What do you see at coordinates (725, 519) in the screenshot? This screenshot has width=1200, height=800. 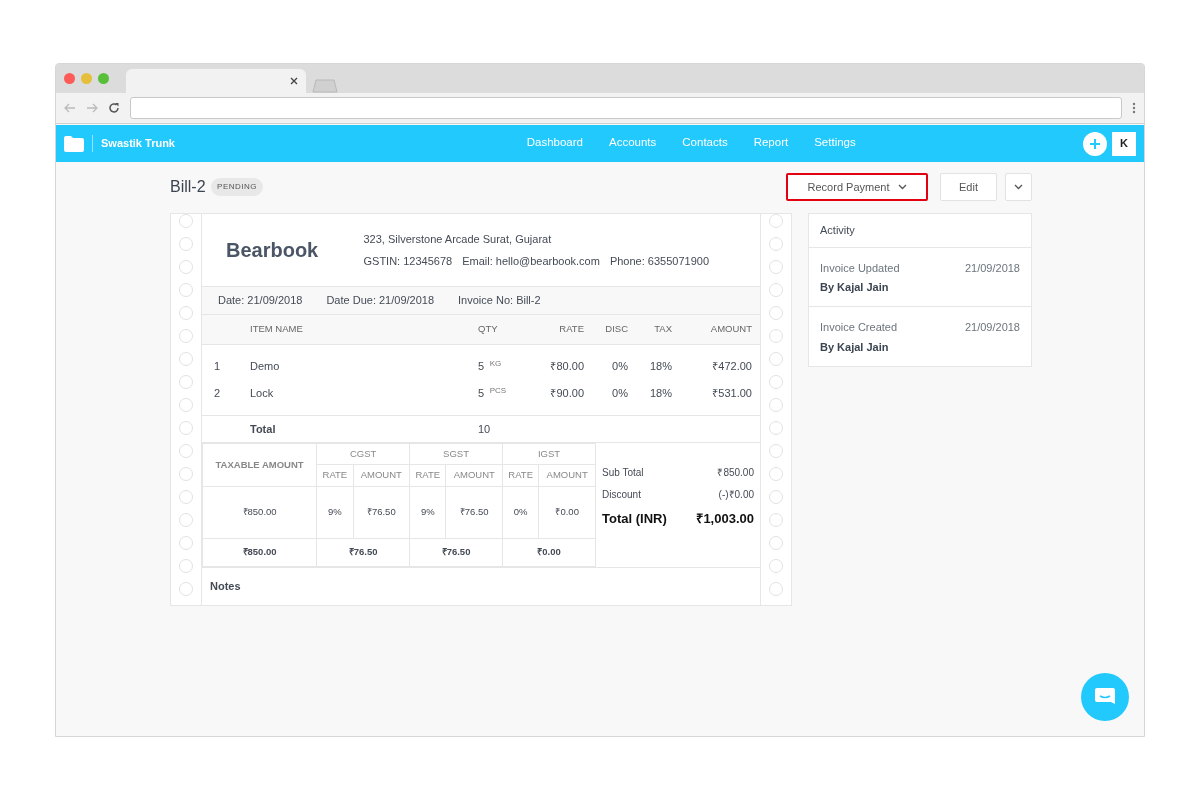 I see `summary-value: ₹1,003.00` at bounding box center [725, 519].